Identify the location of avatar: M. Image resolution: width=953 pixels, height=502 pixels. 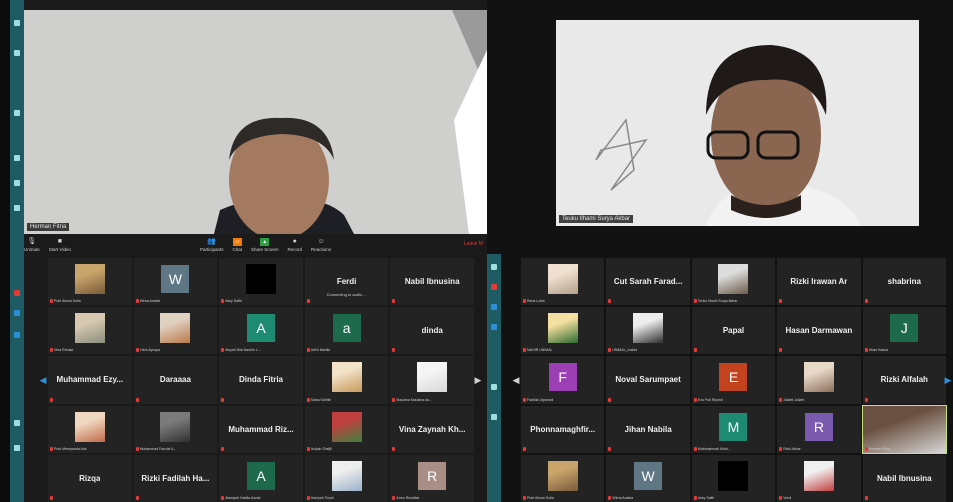
(733, 426).